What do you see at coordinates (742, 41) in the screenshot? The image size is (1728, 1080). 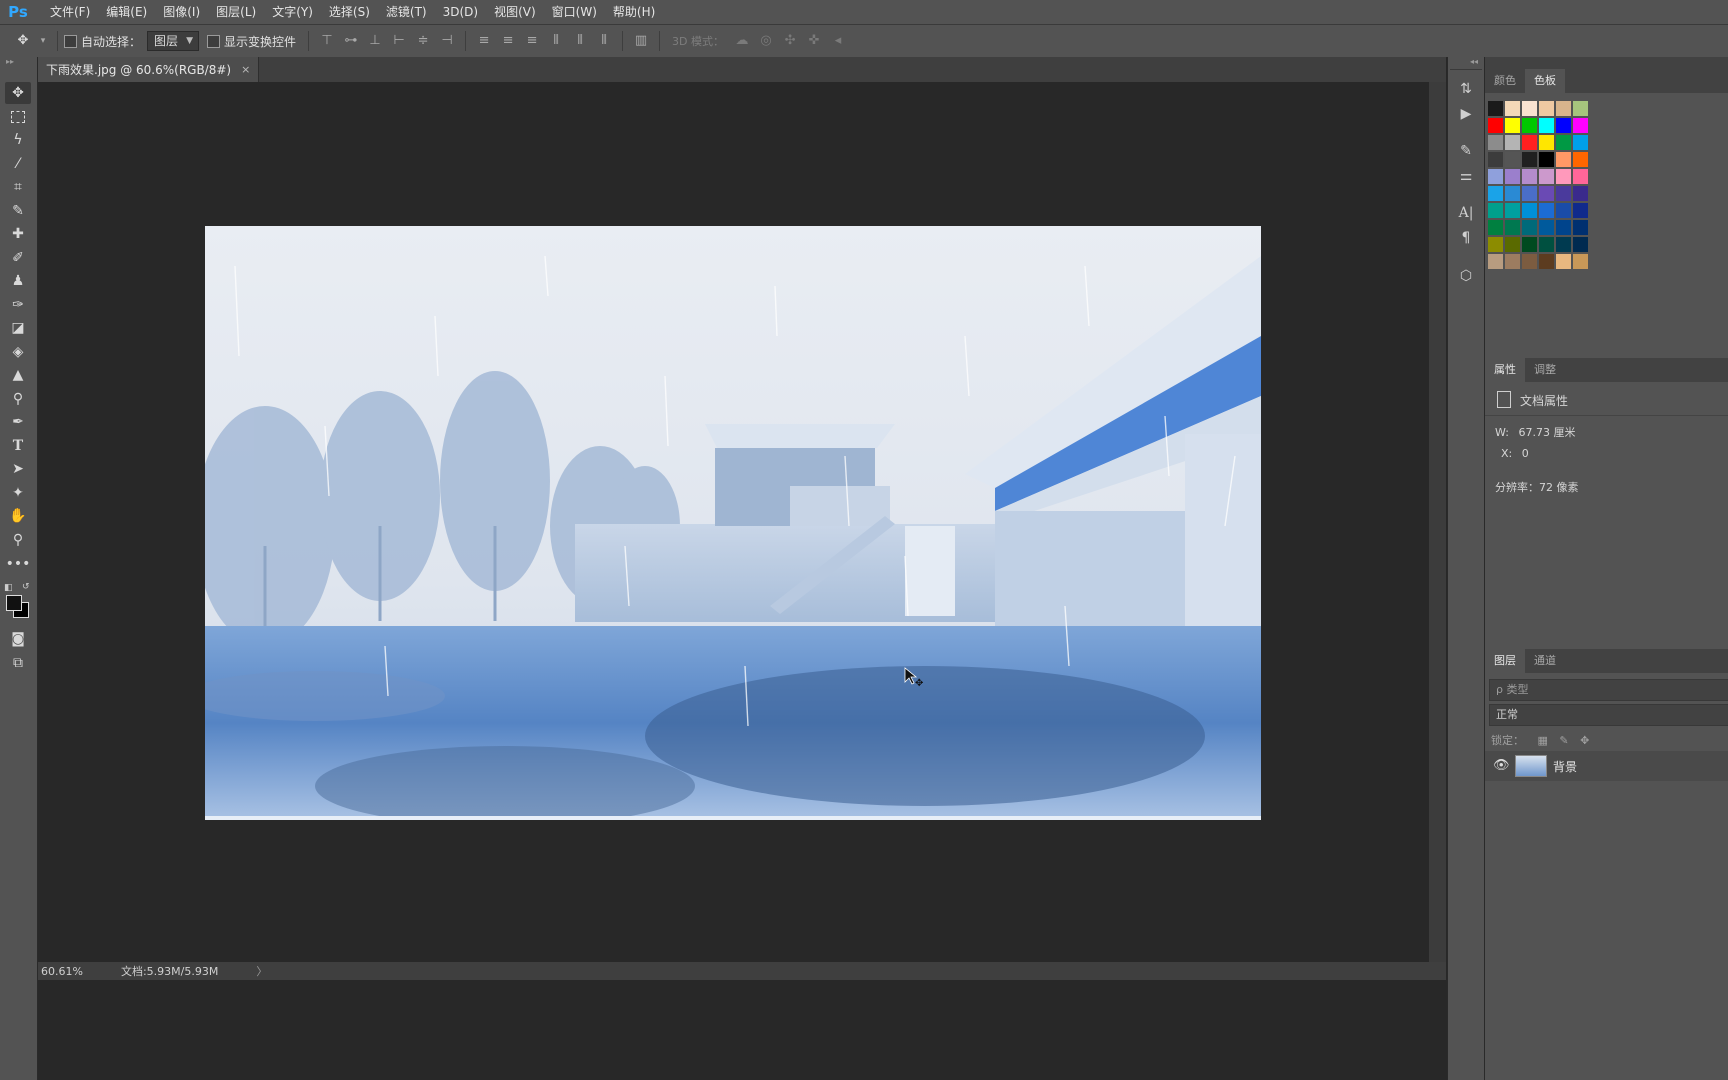 I see `rotate-3d-icon: ☁` at bounding box center [742, 41].